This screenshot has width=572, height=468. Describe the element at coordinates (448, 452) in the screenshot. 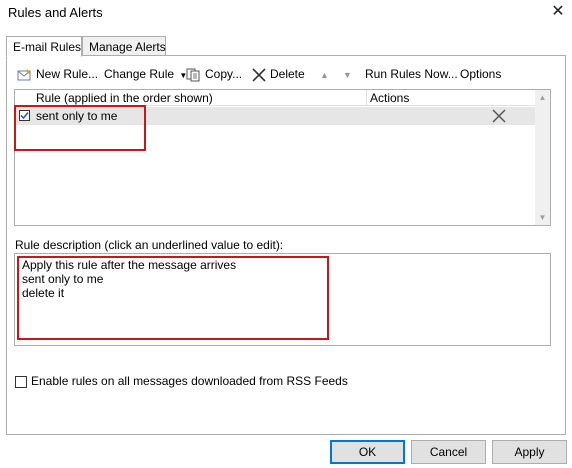

I see `cancel-button: Cancel` at that location.